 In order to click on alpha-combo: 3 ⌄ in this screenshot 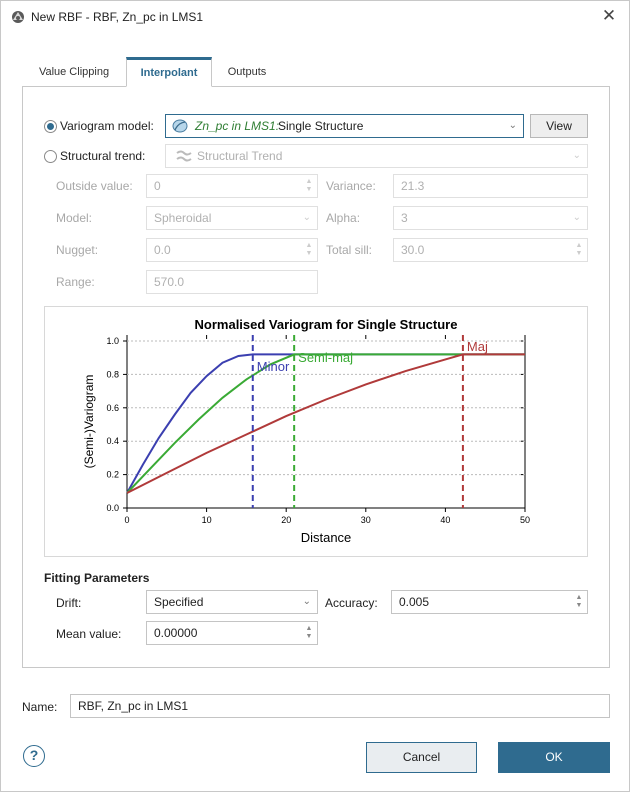, I will do `click(490, 218)`.